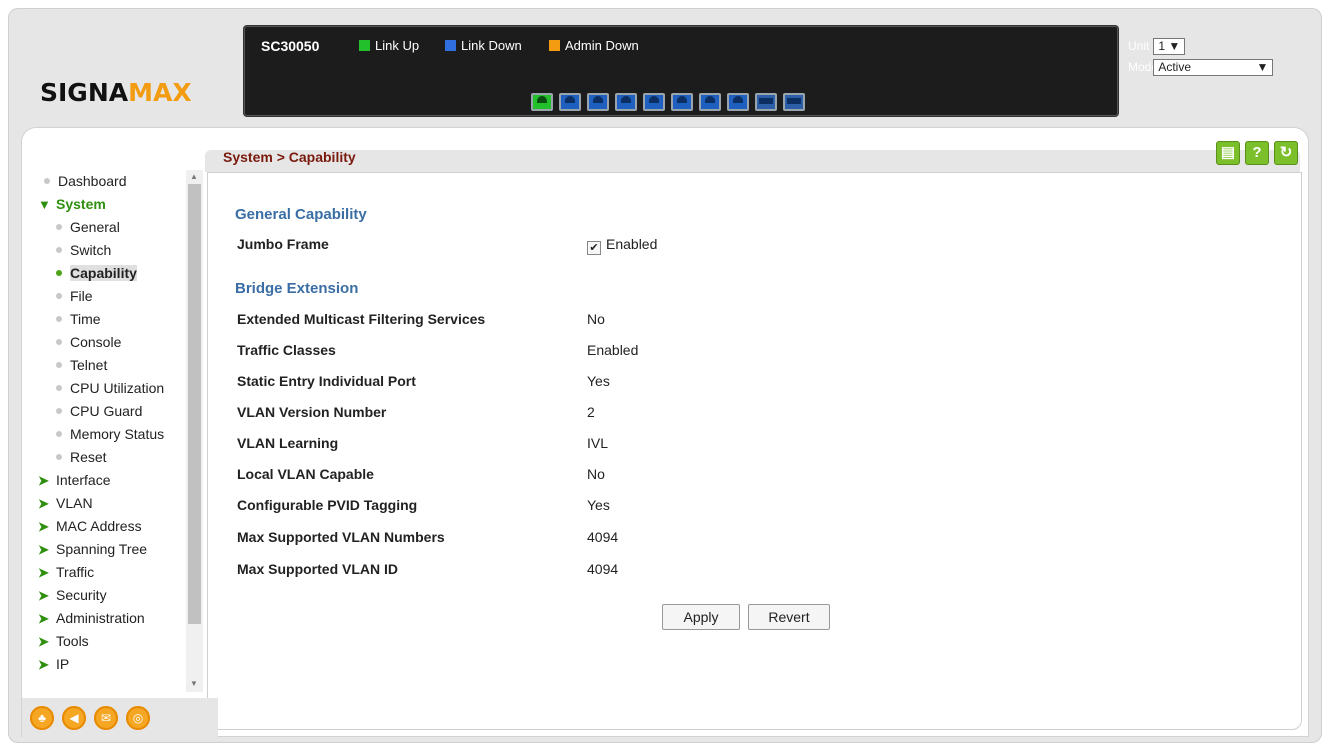 This screenshot has width=1330, height=747. Describe the element at coordinates (752, 161) in the screenshot. I see `title-bar` at that location.